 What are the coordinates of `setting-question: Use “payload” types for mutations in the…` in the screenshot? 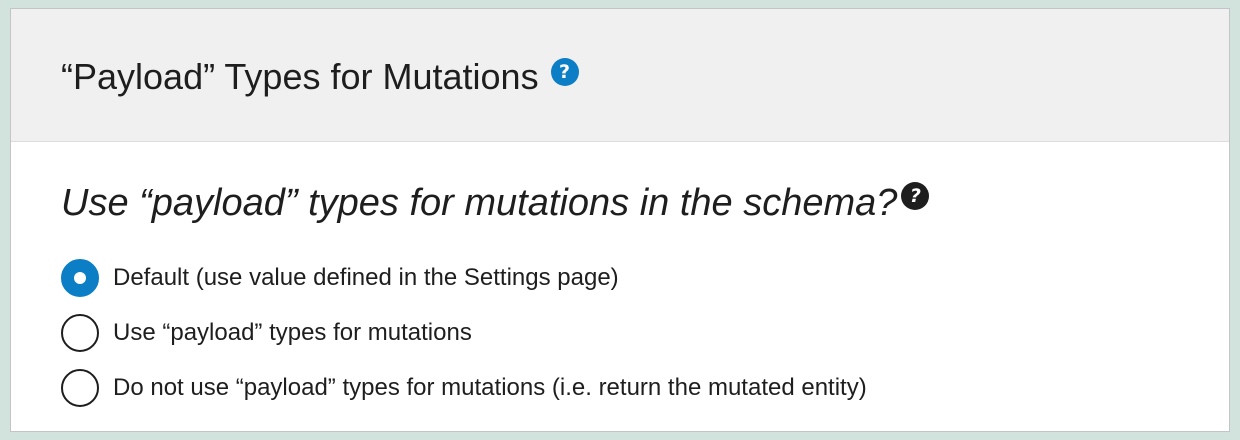 It's located at (479, 203).